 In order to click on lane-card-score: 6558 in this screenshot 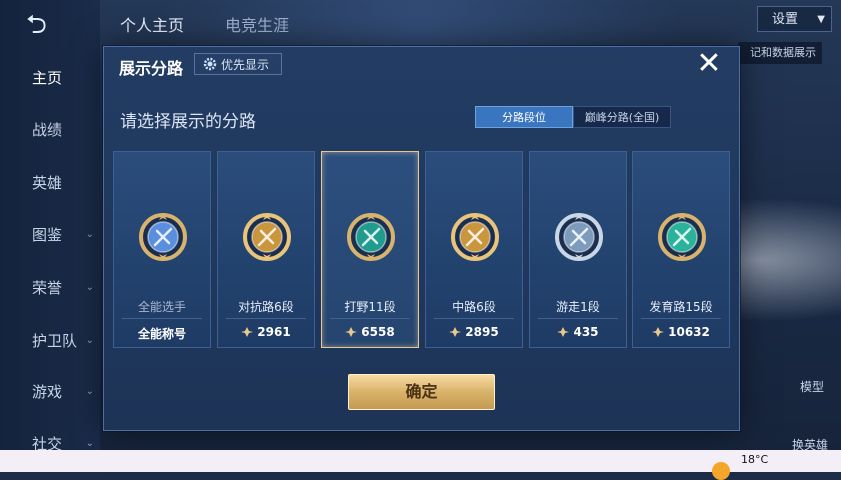, I will do `click(370, 332)`.